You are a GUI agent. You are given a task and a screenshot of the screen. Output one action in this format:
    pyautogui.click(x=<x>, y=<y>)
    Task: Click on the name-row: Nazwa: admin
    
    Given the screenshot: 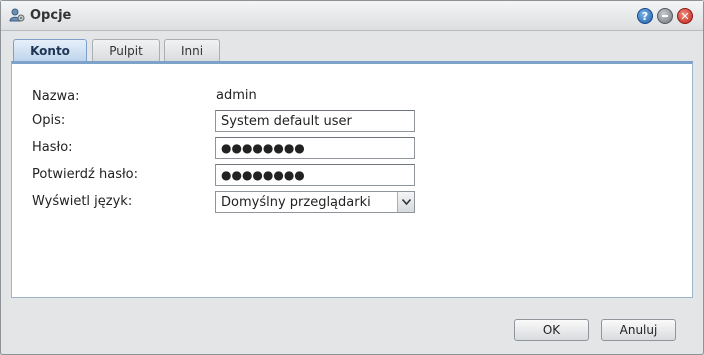 What is the action you would take?
    pyautogui.click(x=232, y=97)
    